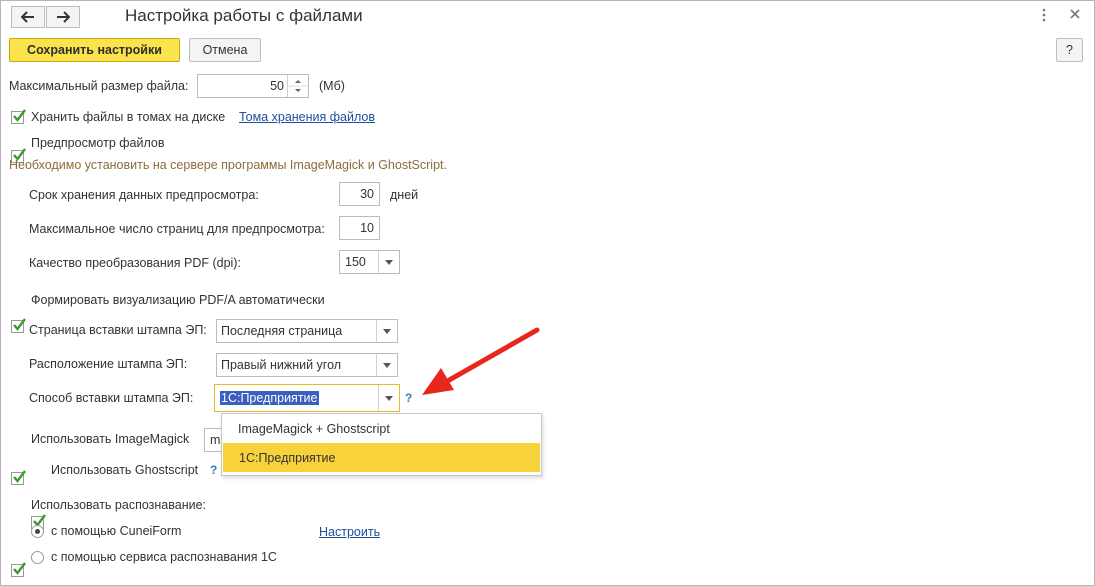 The image size is (1095, 586). I want to click on retention-unit: дней, so click(404, 195).